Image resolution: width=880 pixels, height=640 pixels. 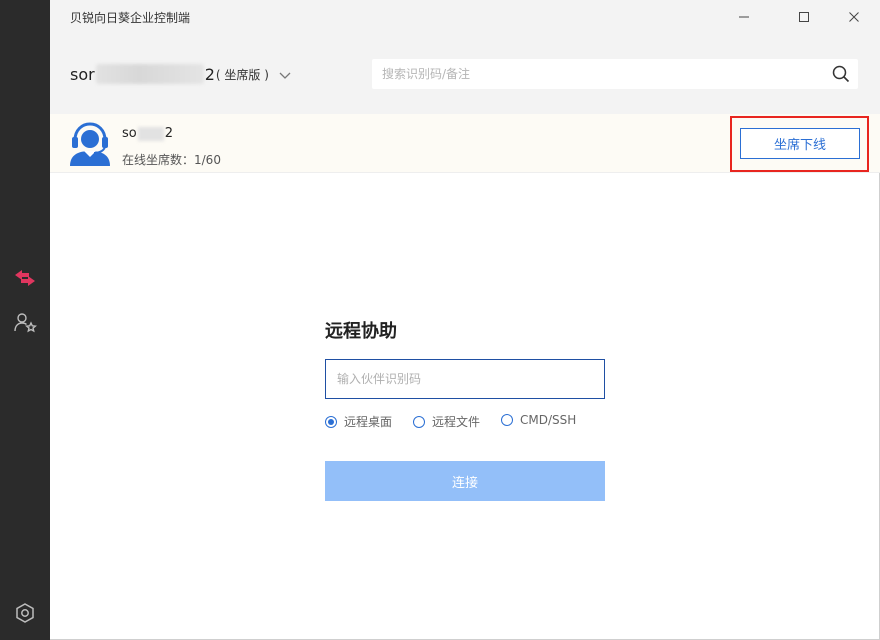 I want to click on agent-name: so 2, so click(x=147, y=133).